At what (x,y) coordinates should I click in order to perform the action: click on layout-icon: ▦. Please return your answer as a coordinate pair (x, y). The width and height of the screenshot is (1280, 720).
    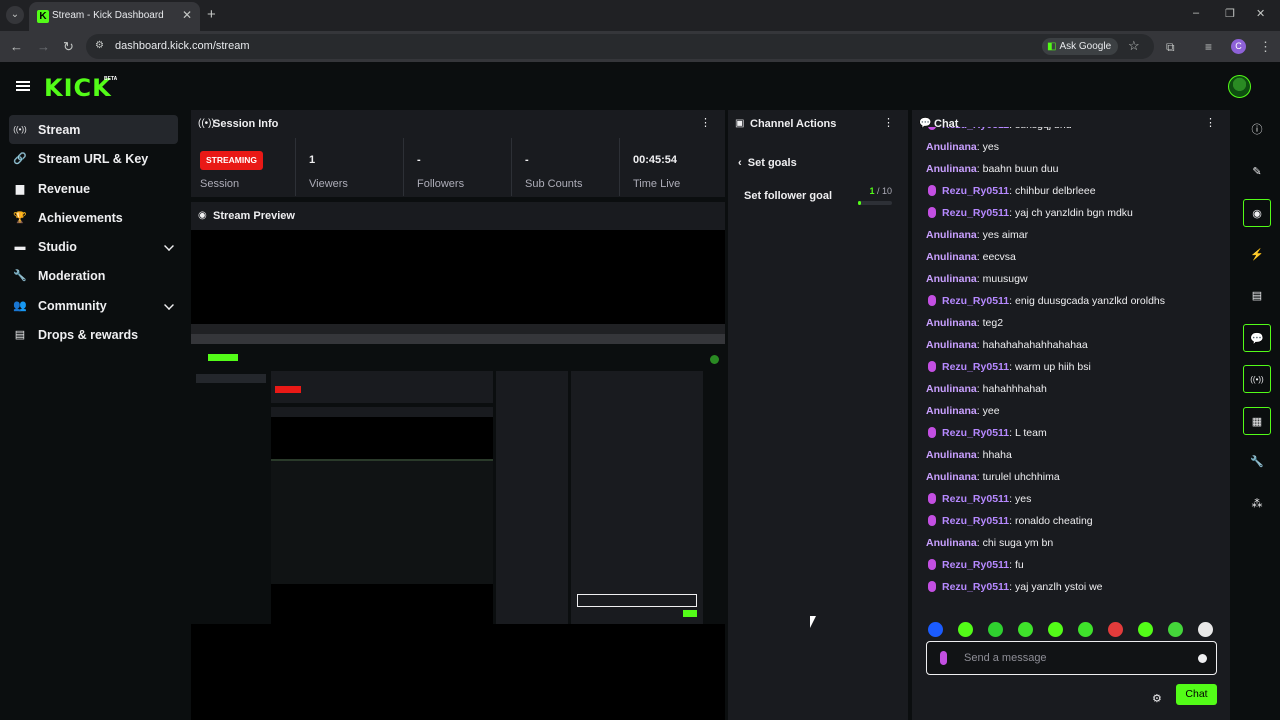
    Looking at the image, I should click on (1257, 420).